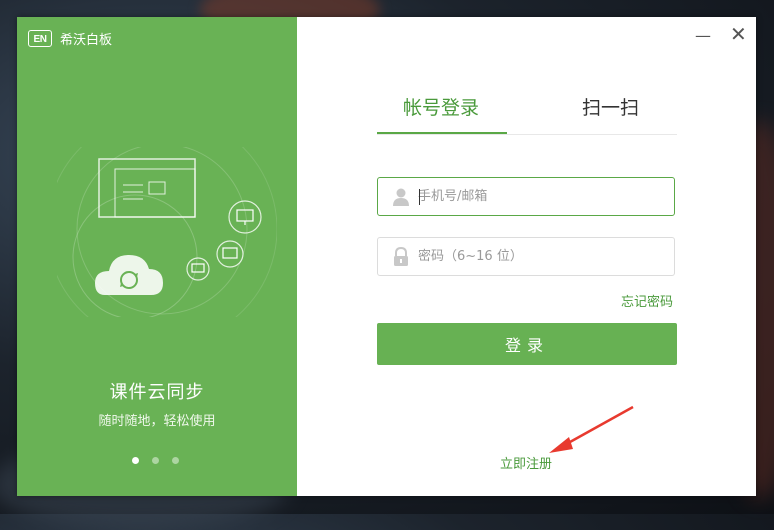 This screenshot has height=530, width=774. I want to click on password-input, so click(538, 256).